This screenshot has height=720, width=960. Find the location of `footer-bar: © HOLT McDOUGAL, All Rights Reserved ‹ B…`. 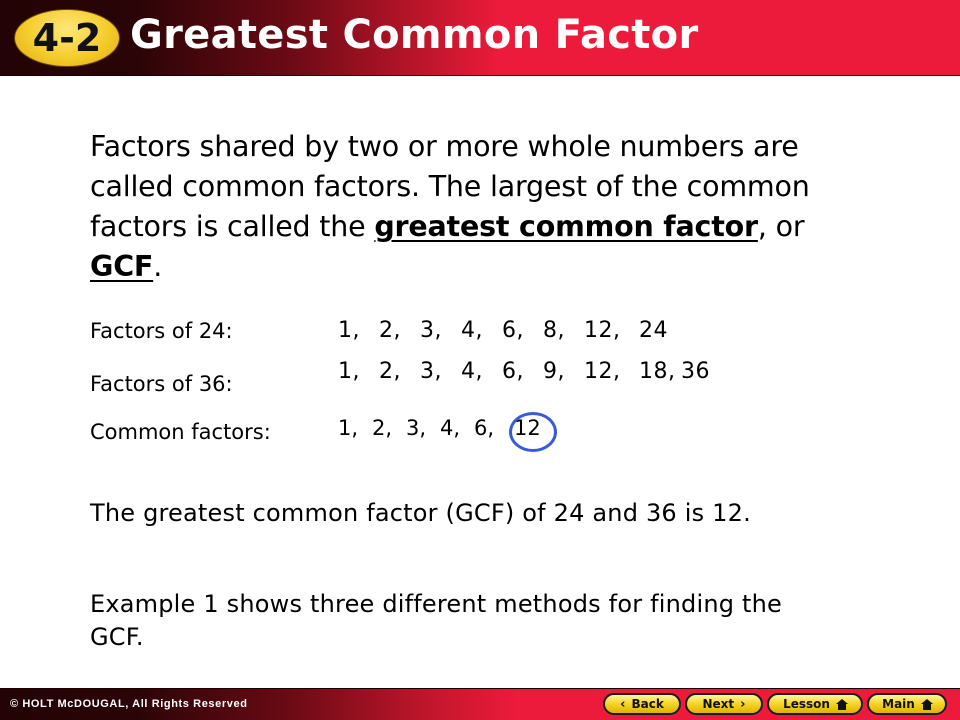

footer-bar: © HOLT McDOUGAL, All Rights Reserved ‹ B… is located at coordinates (480, 704).